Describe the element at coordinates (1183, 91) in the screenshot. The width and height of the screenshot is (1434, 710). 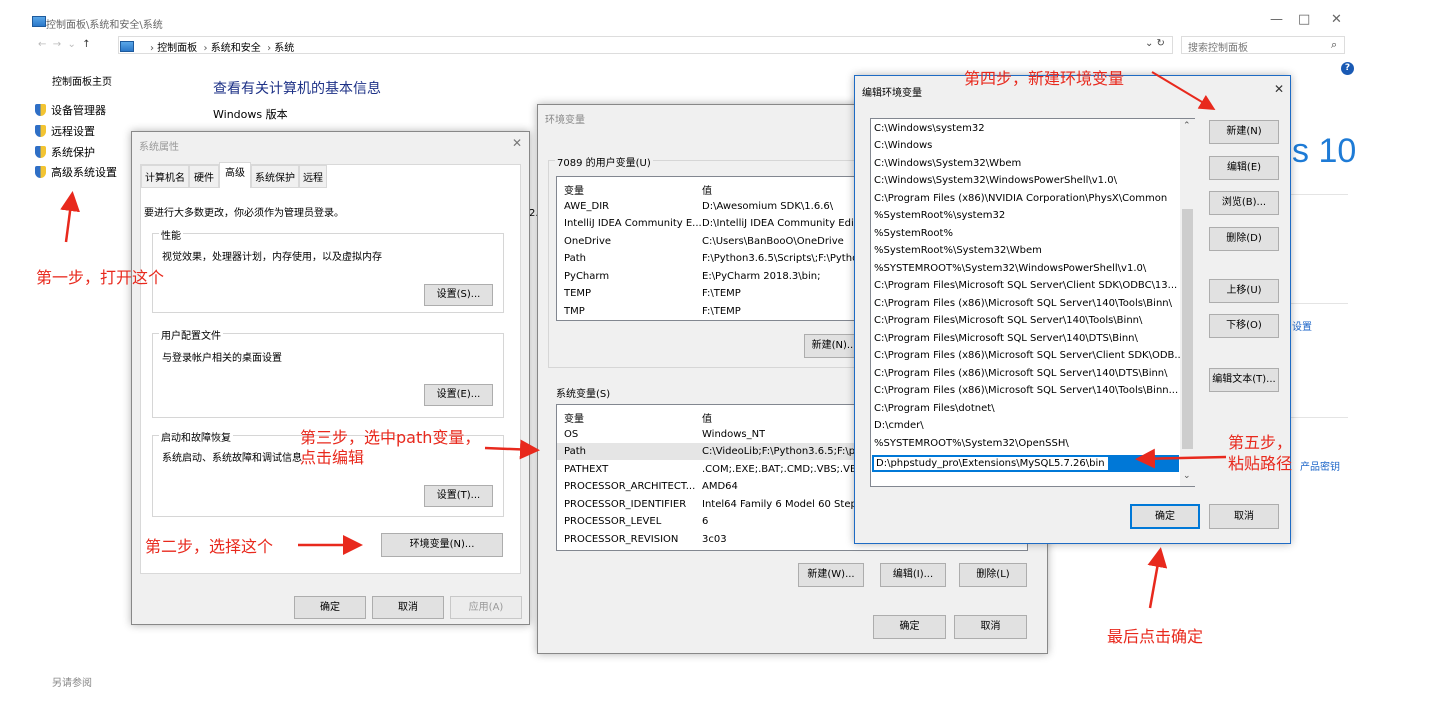
I see `arrow-step4` at that location.